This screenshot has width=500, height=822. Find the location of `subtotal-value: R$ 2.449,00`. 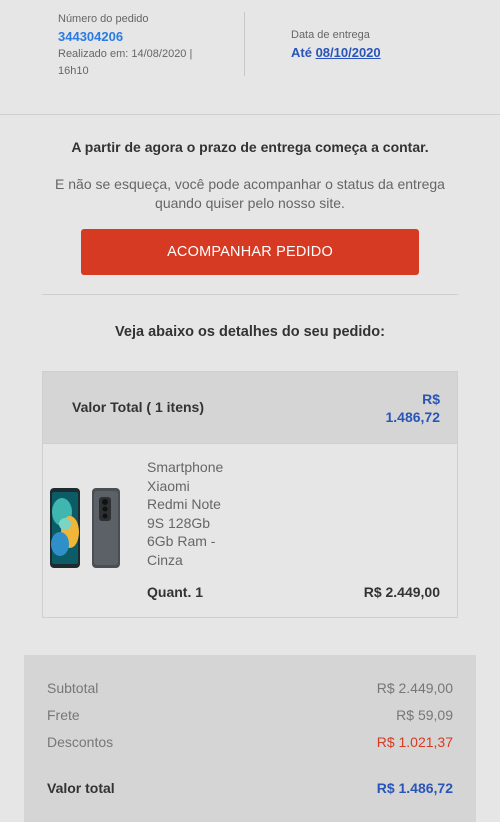

subtotal-value: R$ 2.449,00 is located at coordinates (414, 688).